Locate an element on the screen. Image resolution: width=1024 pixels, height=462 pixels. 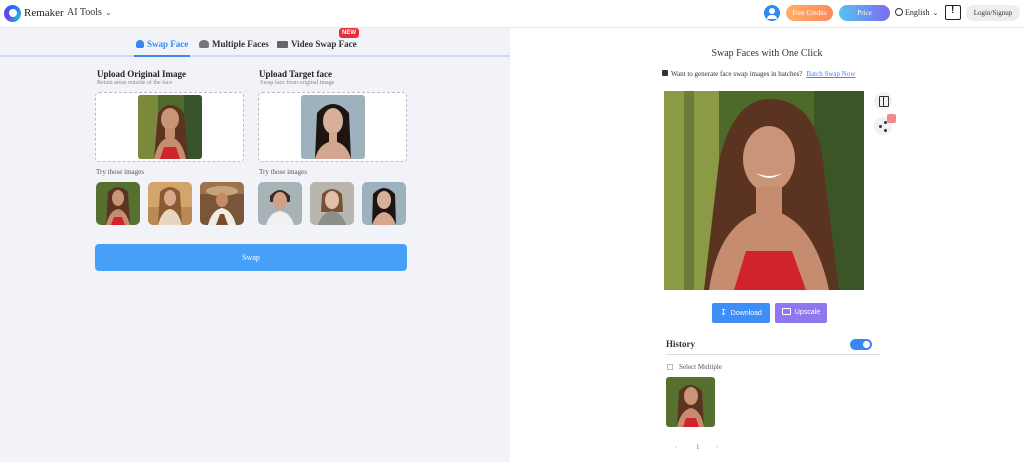
tab-multiple-faces: Multiple Faces is located at coordinates (234, 44).